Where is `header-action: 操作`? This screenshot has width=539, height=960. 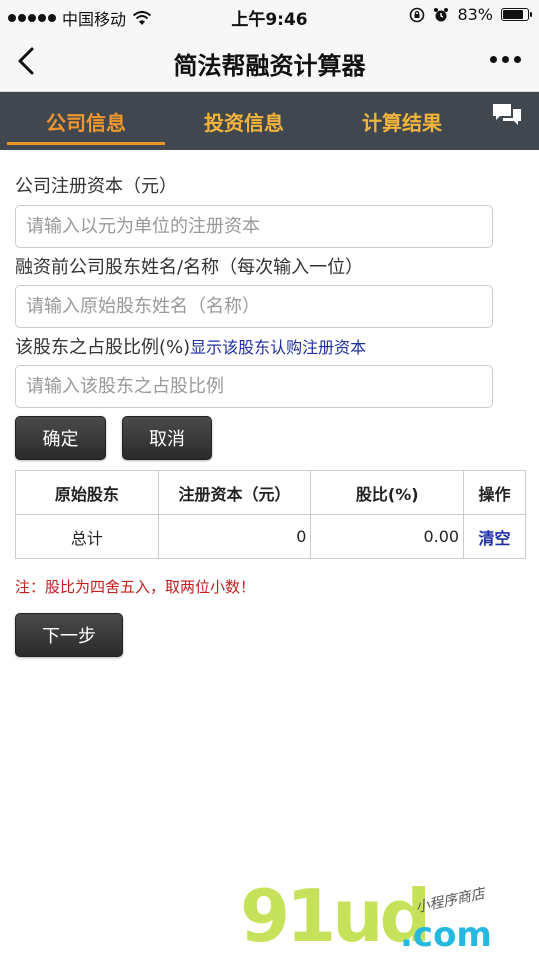
header-action: 操作 is located at coordinates (494, 492).